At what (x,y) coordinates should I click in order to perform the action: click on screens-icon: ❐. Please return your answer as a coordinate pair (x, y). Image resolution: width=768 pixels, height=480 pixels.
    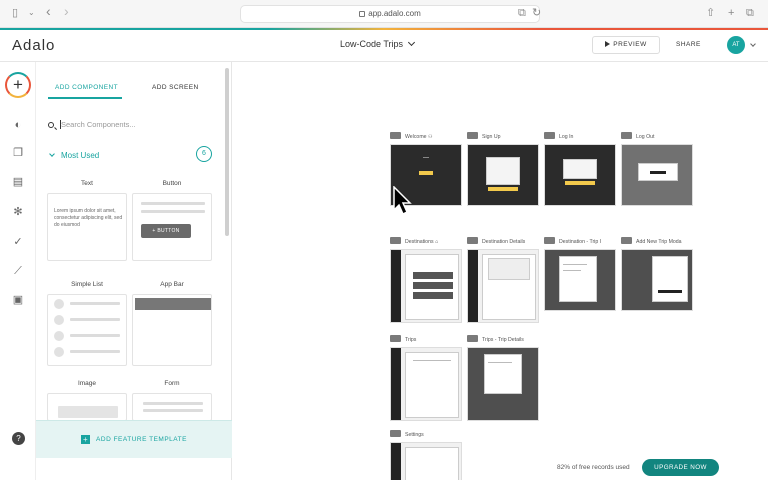
    Looking at the image, I should click on (18, 153).